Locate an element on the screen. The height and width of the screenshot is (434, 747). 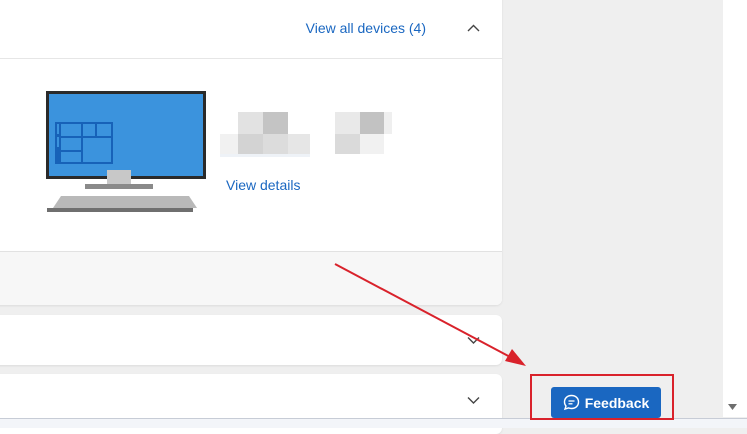
desktop-monitor-icon is located at coordinates (126, 154).